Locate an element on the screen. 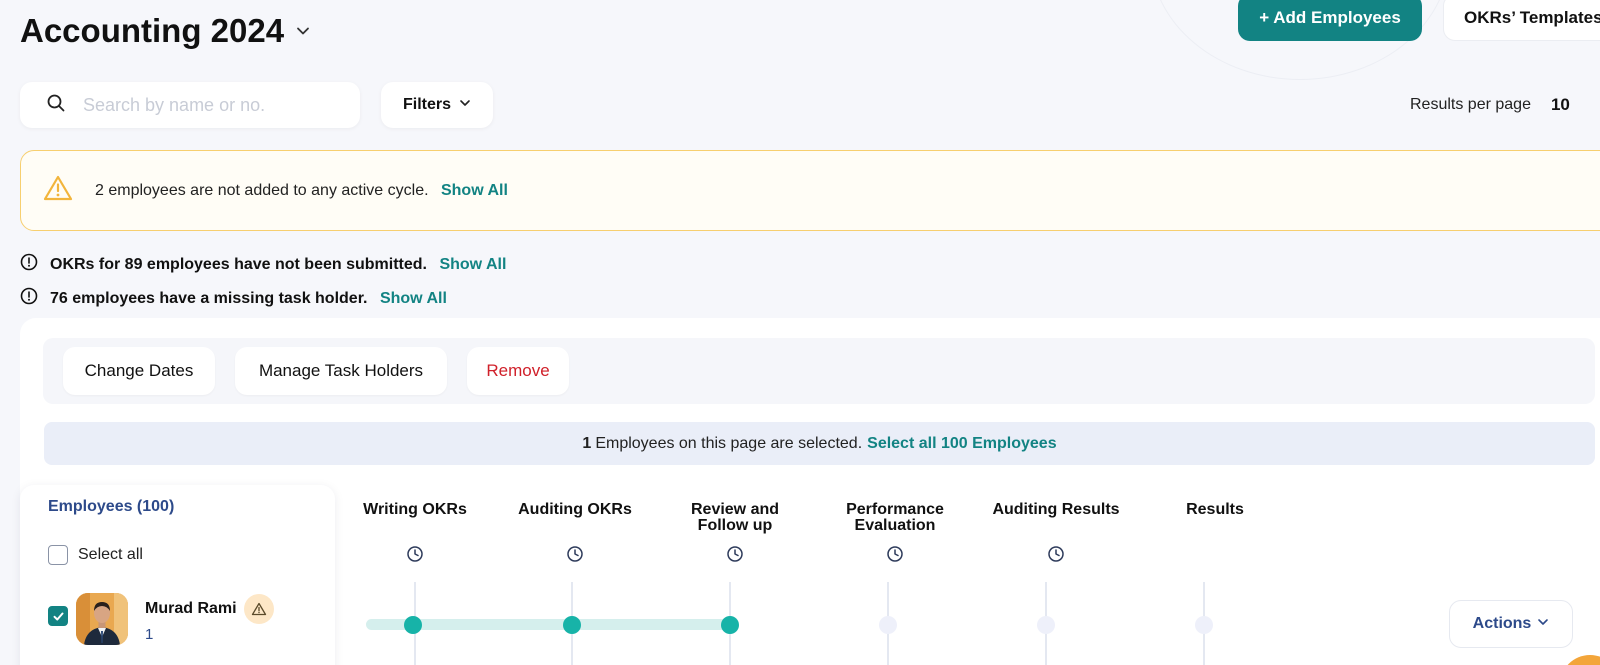 This screenshot has height=665, width=1600. results-per-page-value: 10 is located at coordinates (1560, 105).